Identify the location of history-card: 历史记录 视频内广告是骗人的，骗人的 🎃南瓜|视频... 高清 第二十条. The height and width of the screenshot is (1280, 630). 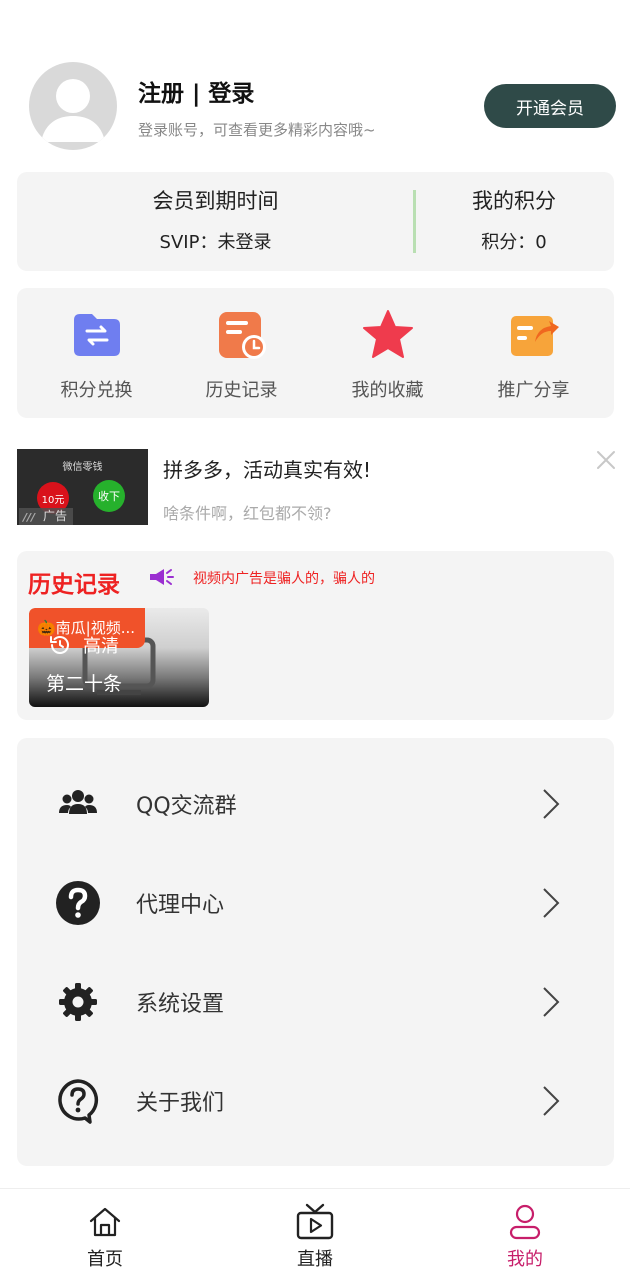
(315, 635).